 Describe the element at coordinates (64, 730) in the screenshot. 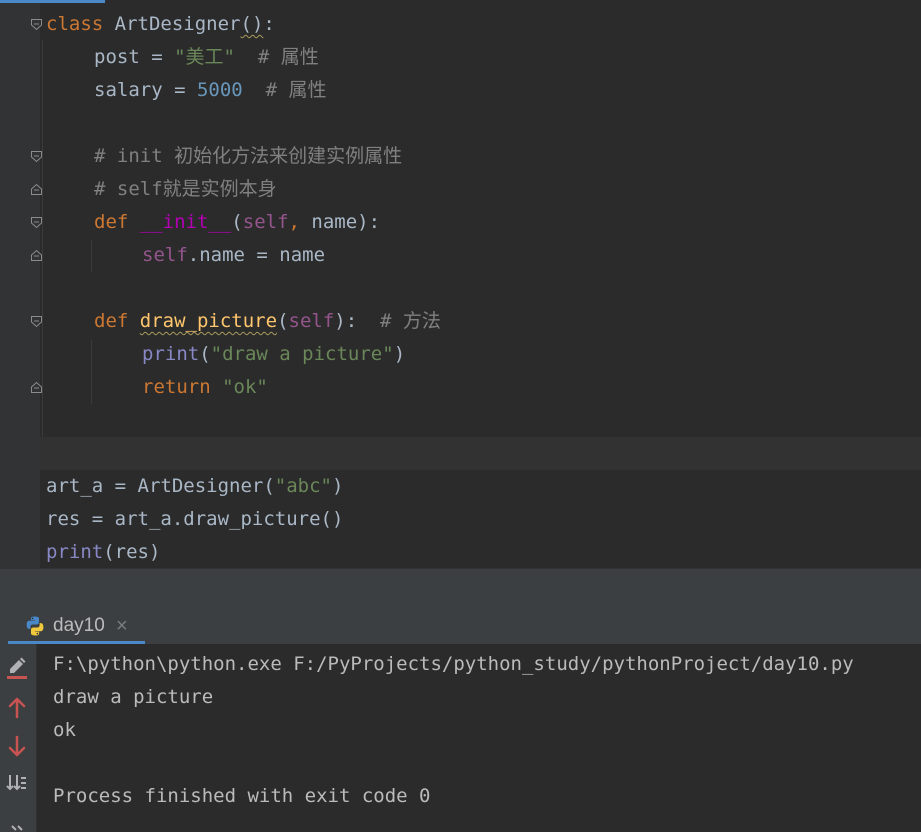

I see `console-output-line: ok` at that location.